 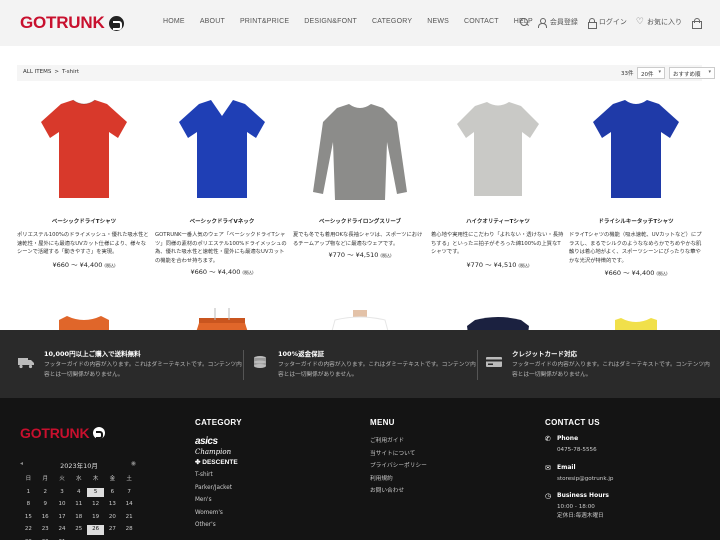 I want to click on per-page-value: 20件, so click(x=647, y=75).